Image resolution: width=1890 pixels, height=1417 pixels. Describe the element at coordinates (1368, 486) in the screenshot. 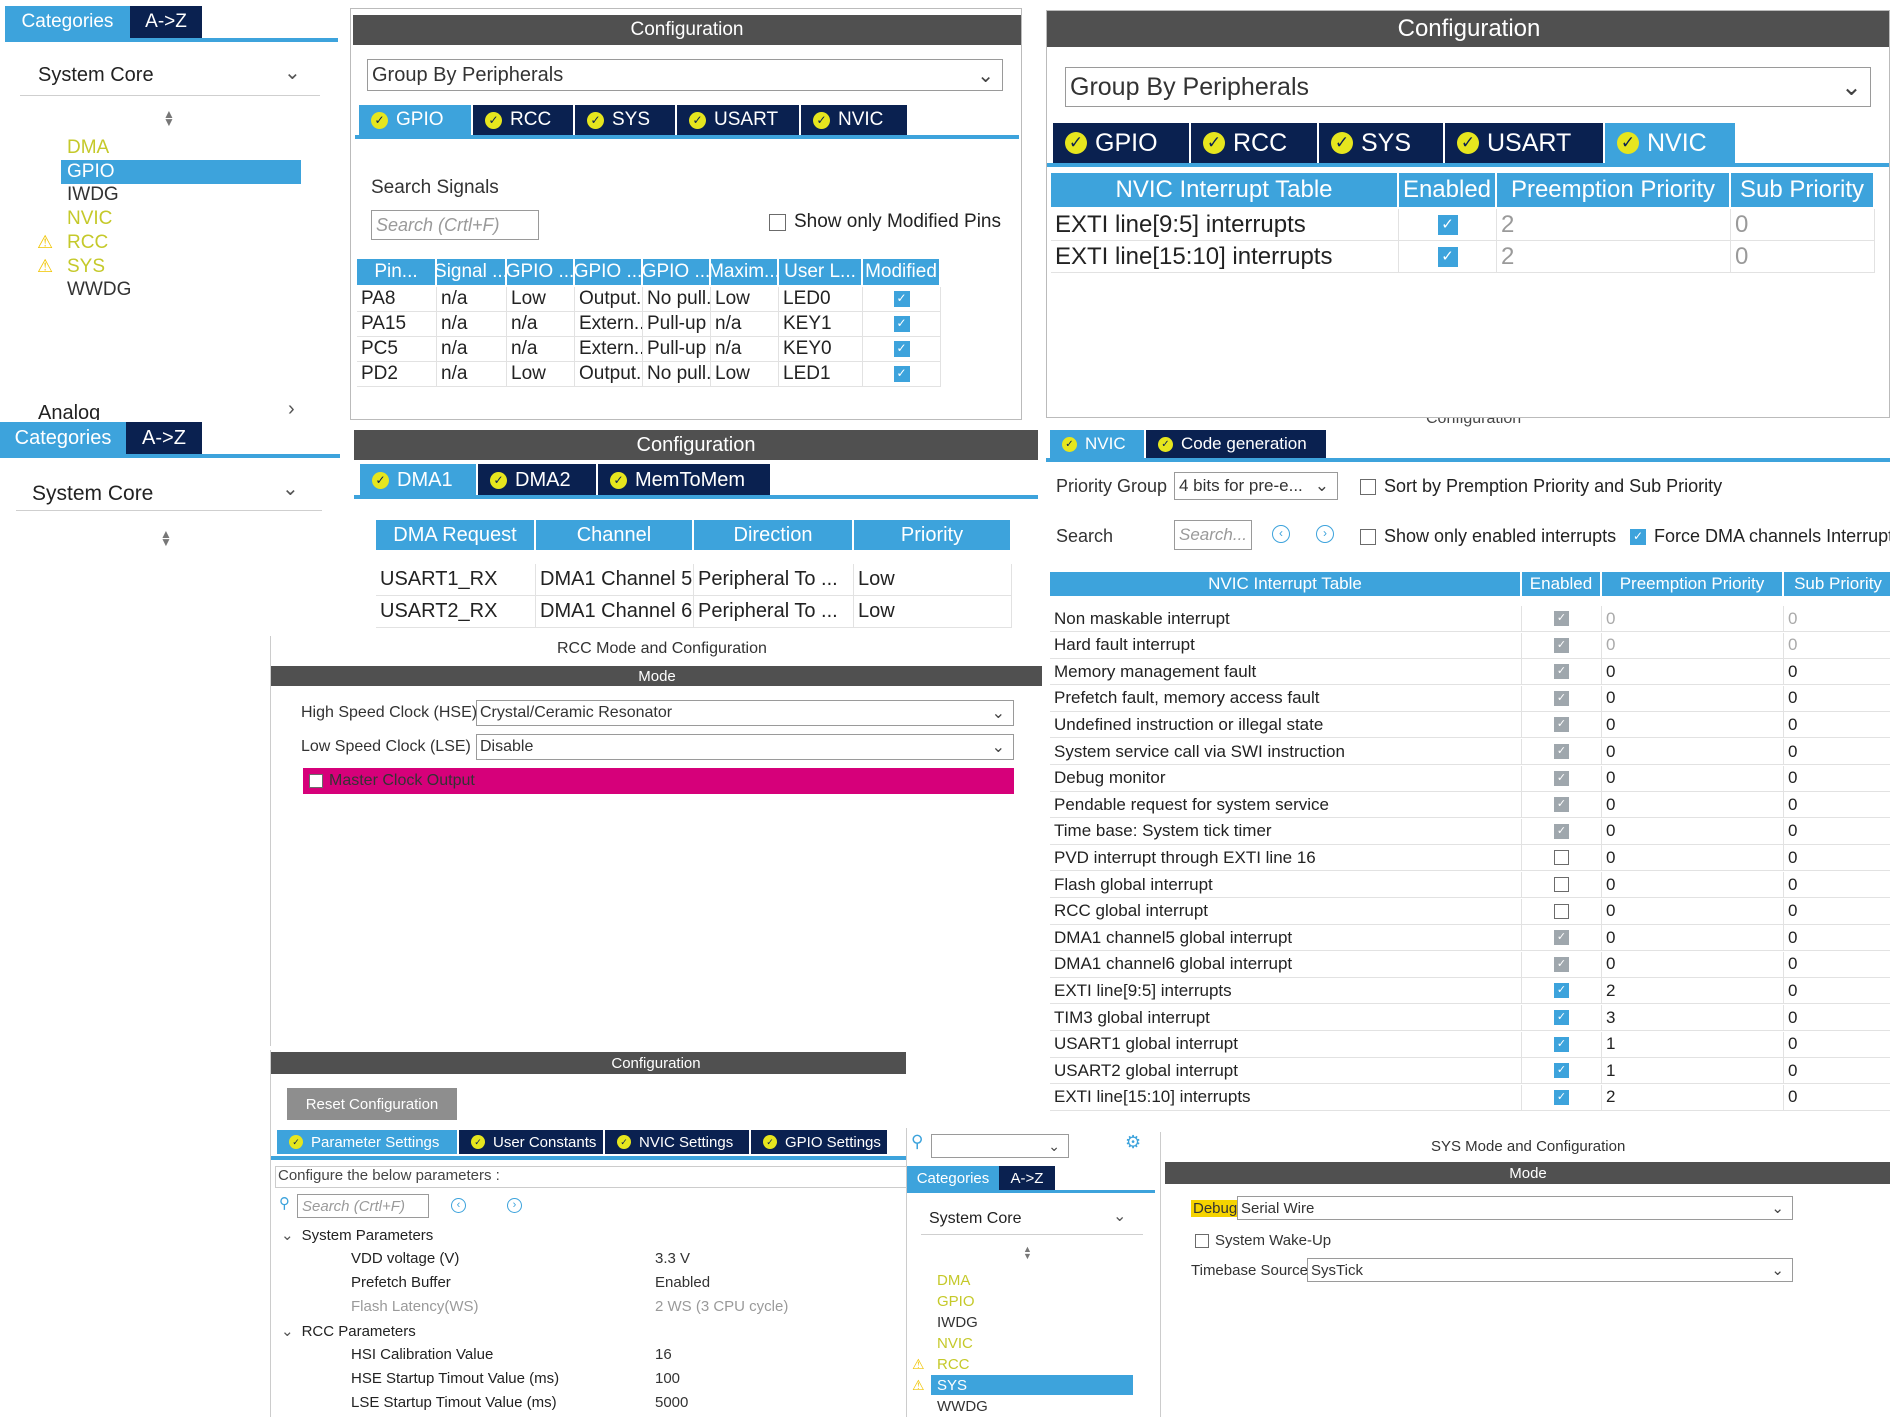

I see `sort-priority-checkbox` at that location.